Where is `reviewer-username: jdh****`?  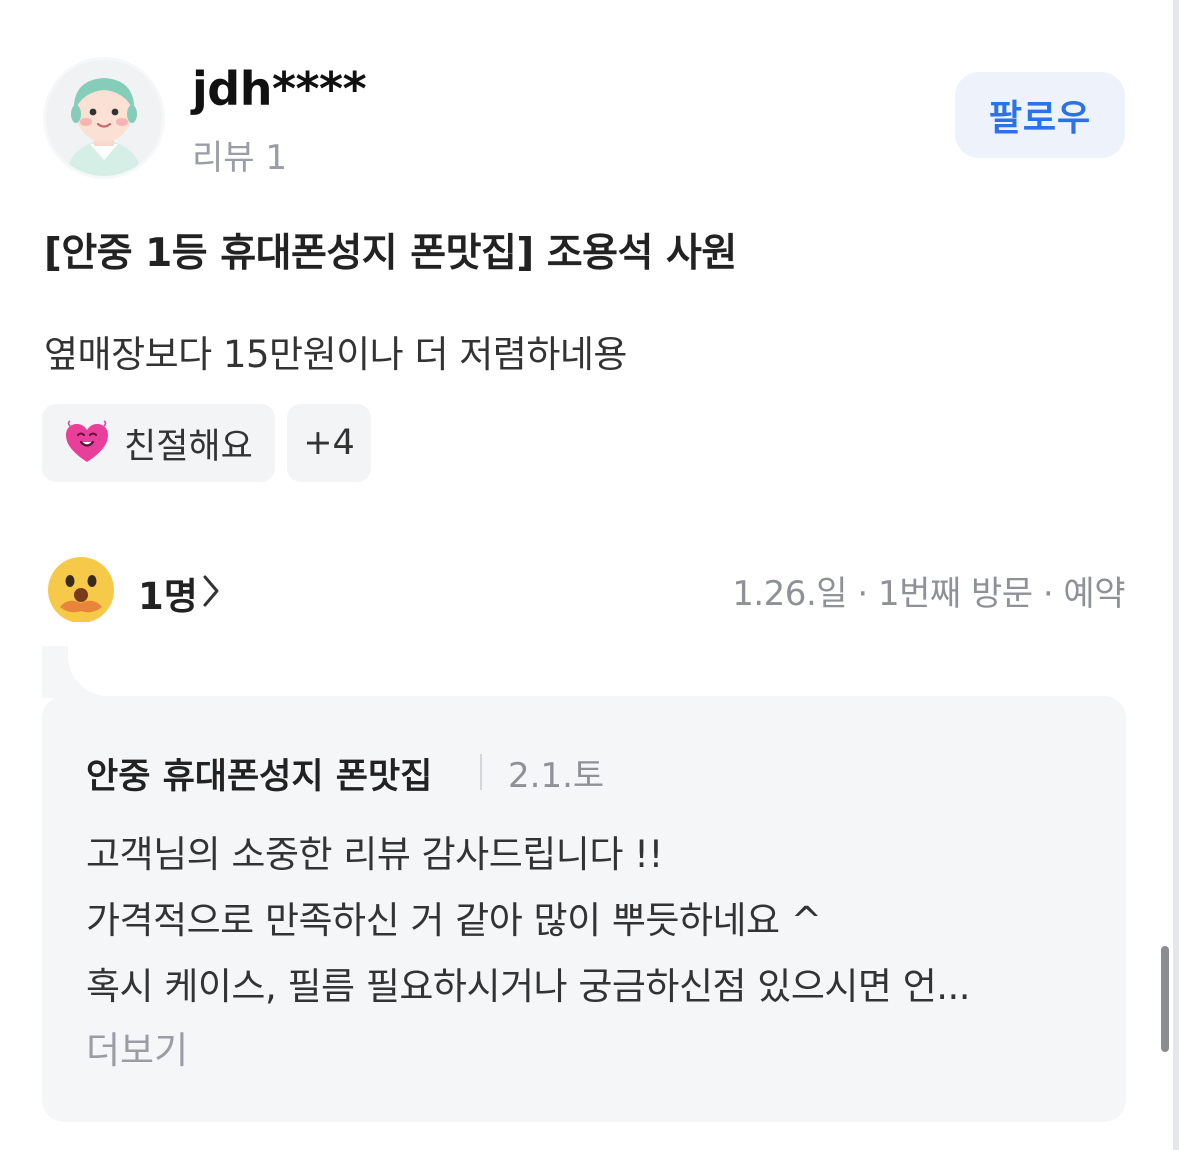 reviewer-username: jdh**** is located at coordinates (279, 89).